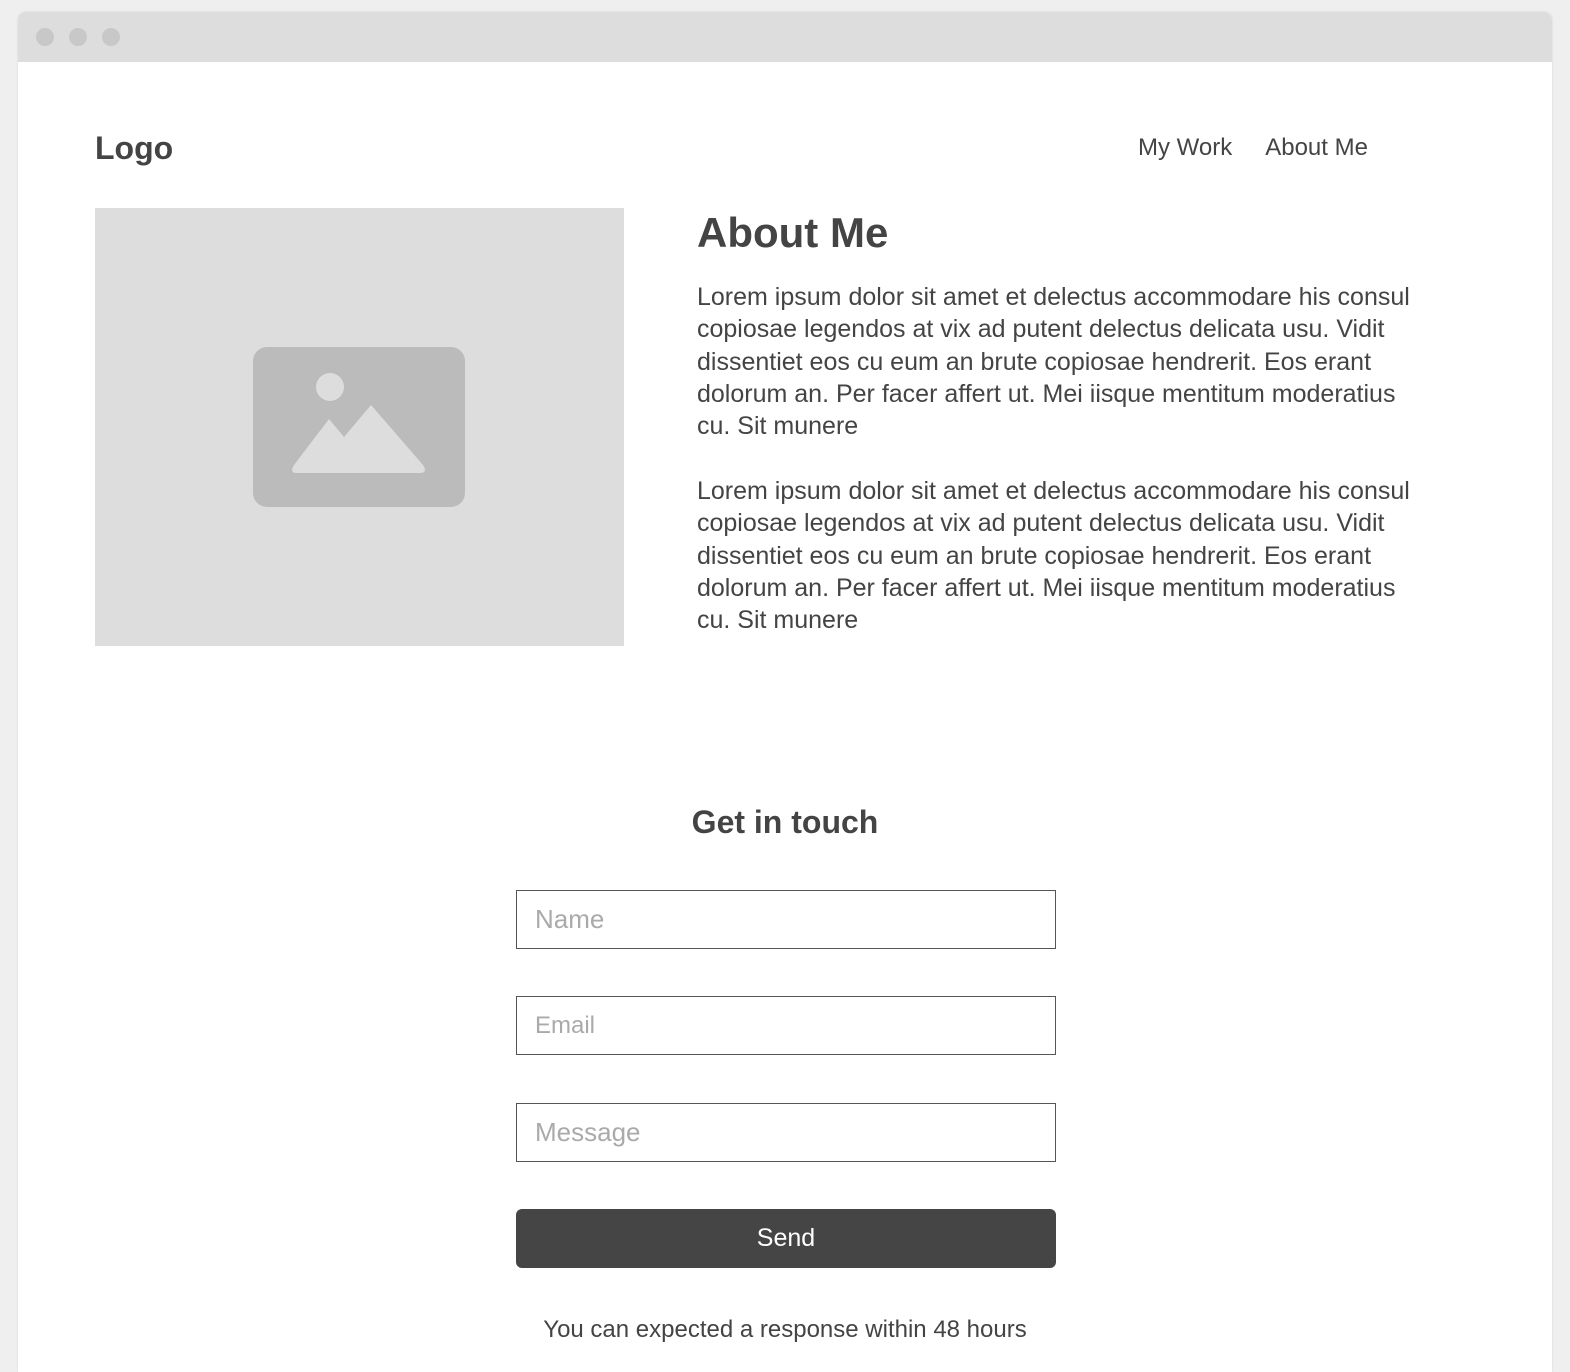  I want to click on site-logo: Logo, so click(134, 148).